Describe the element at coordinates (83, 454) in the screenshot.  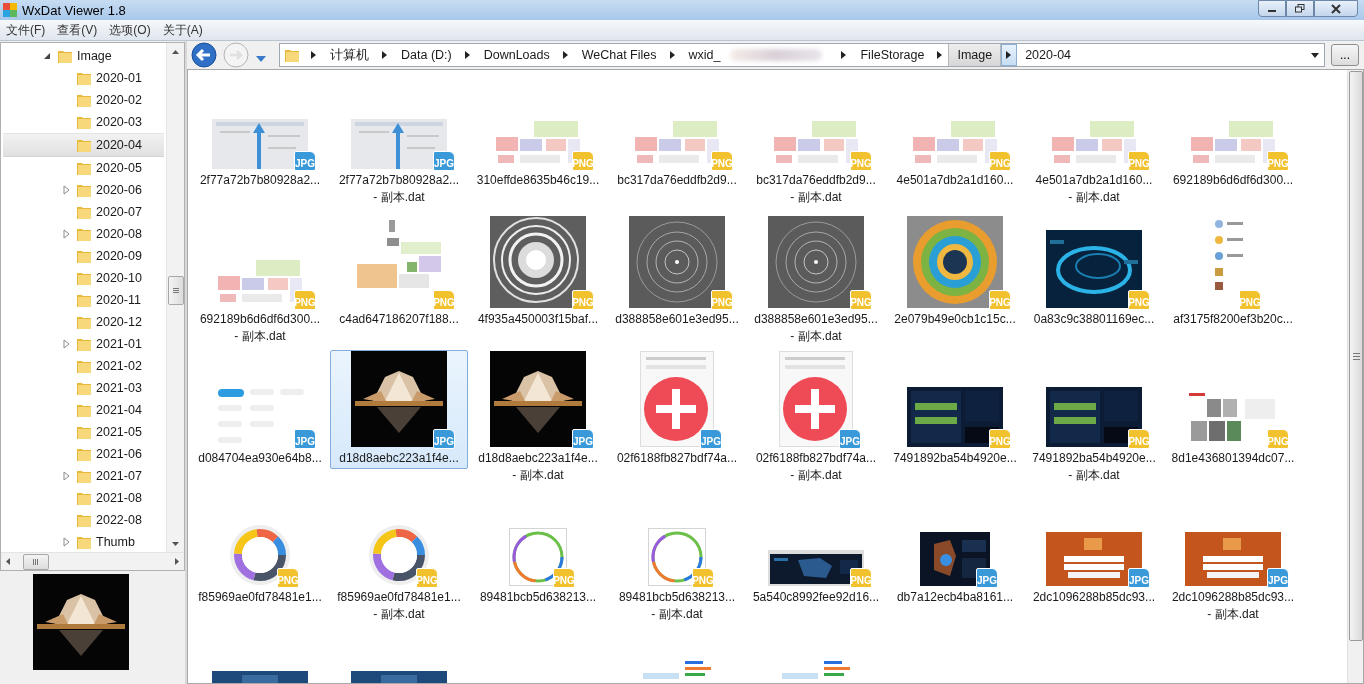
I see `tree-item: 2021-06` at that location.